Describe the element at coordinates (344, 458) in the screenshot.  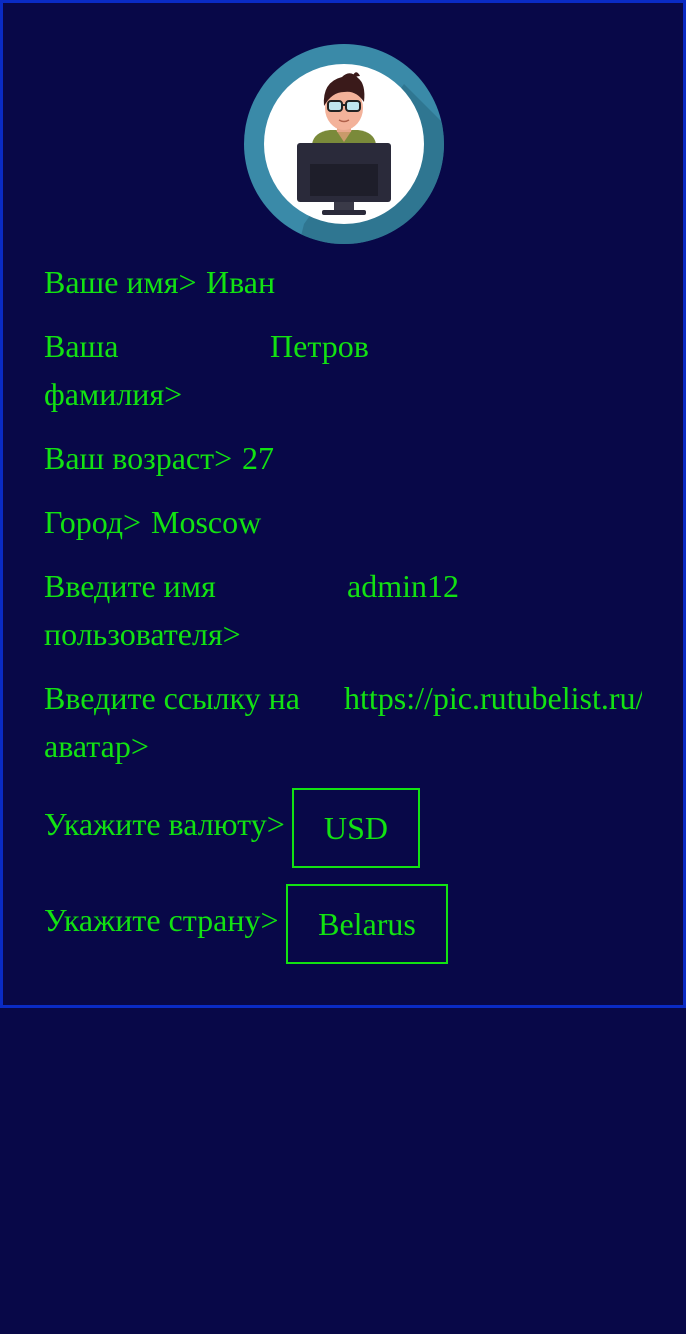
I see `age-row: Ваш возраст> 27` at that location.